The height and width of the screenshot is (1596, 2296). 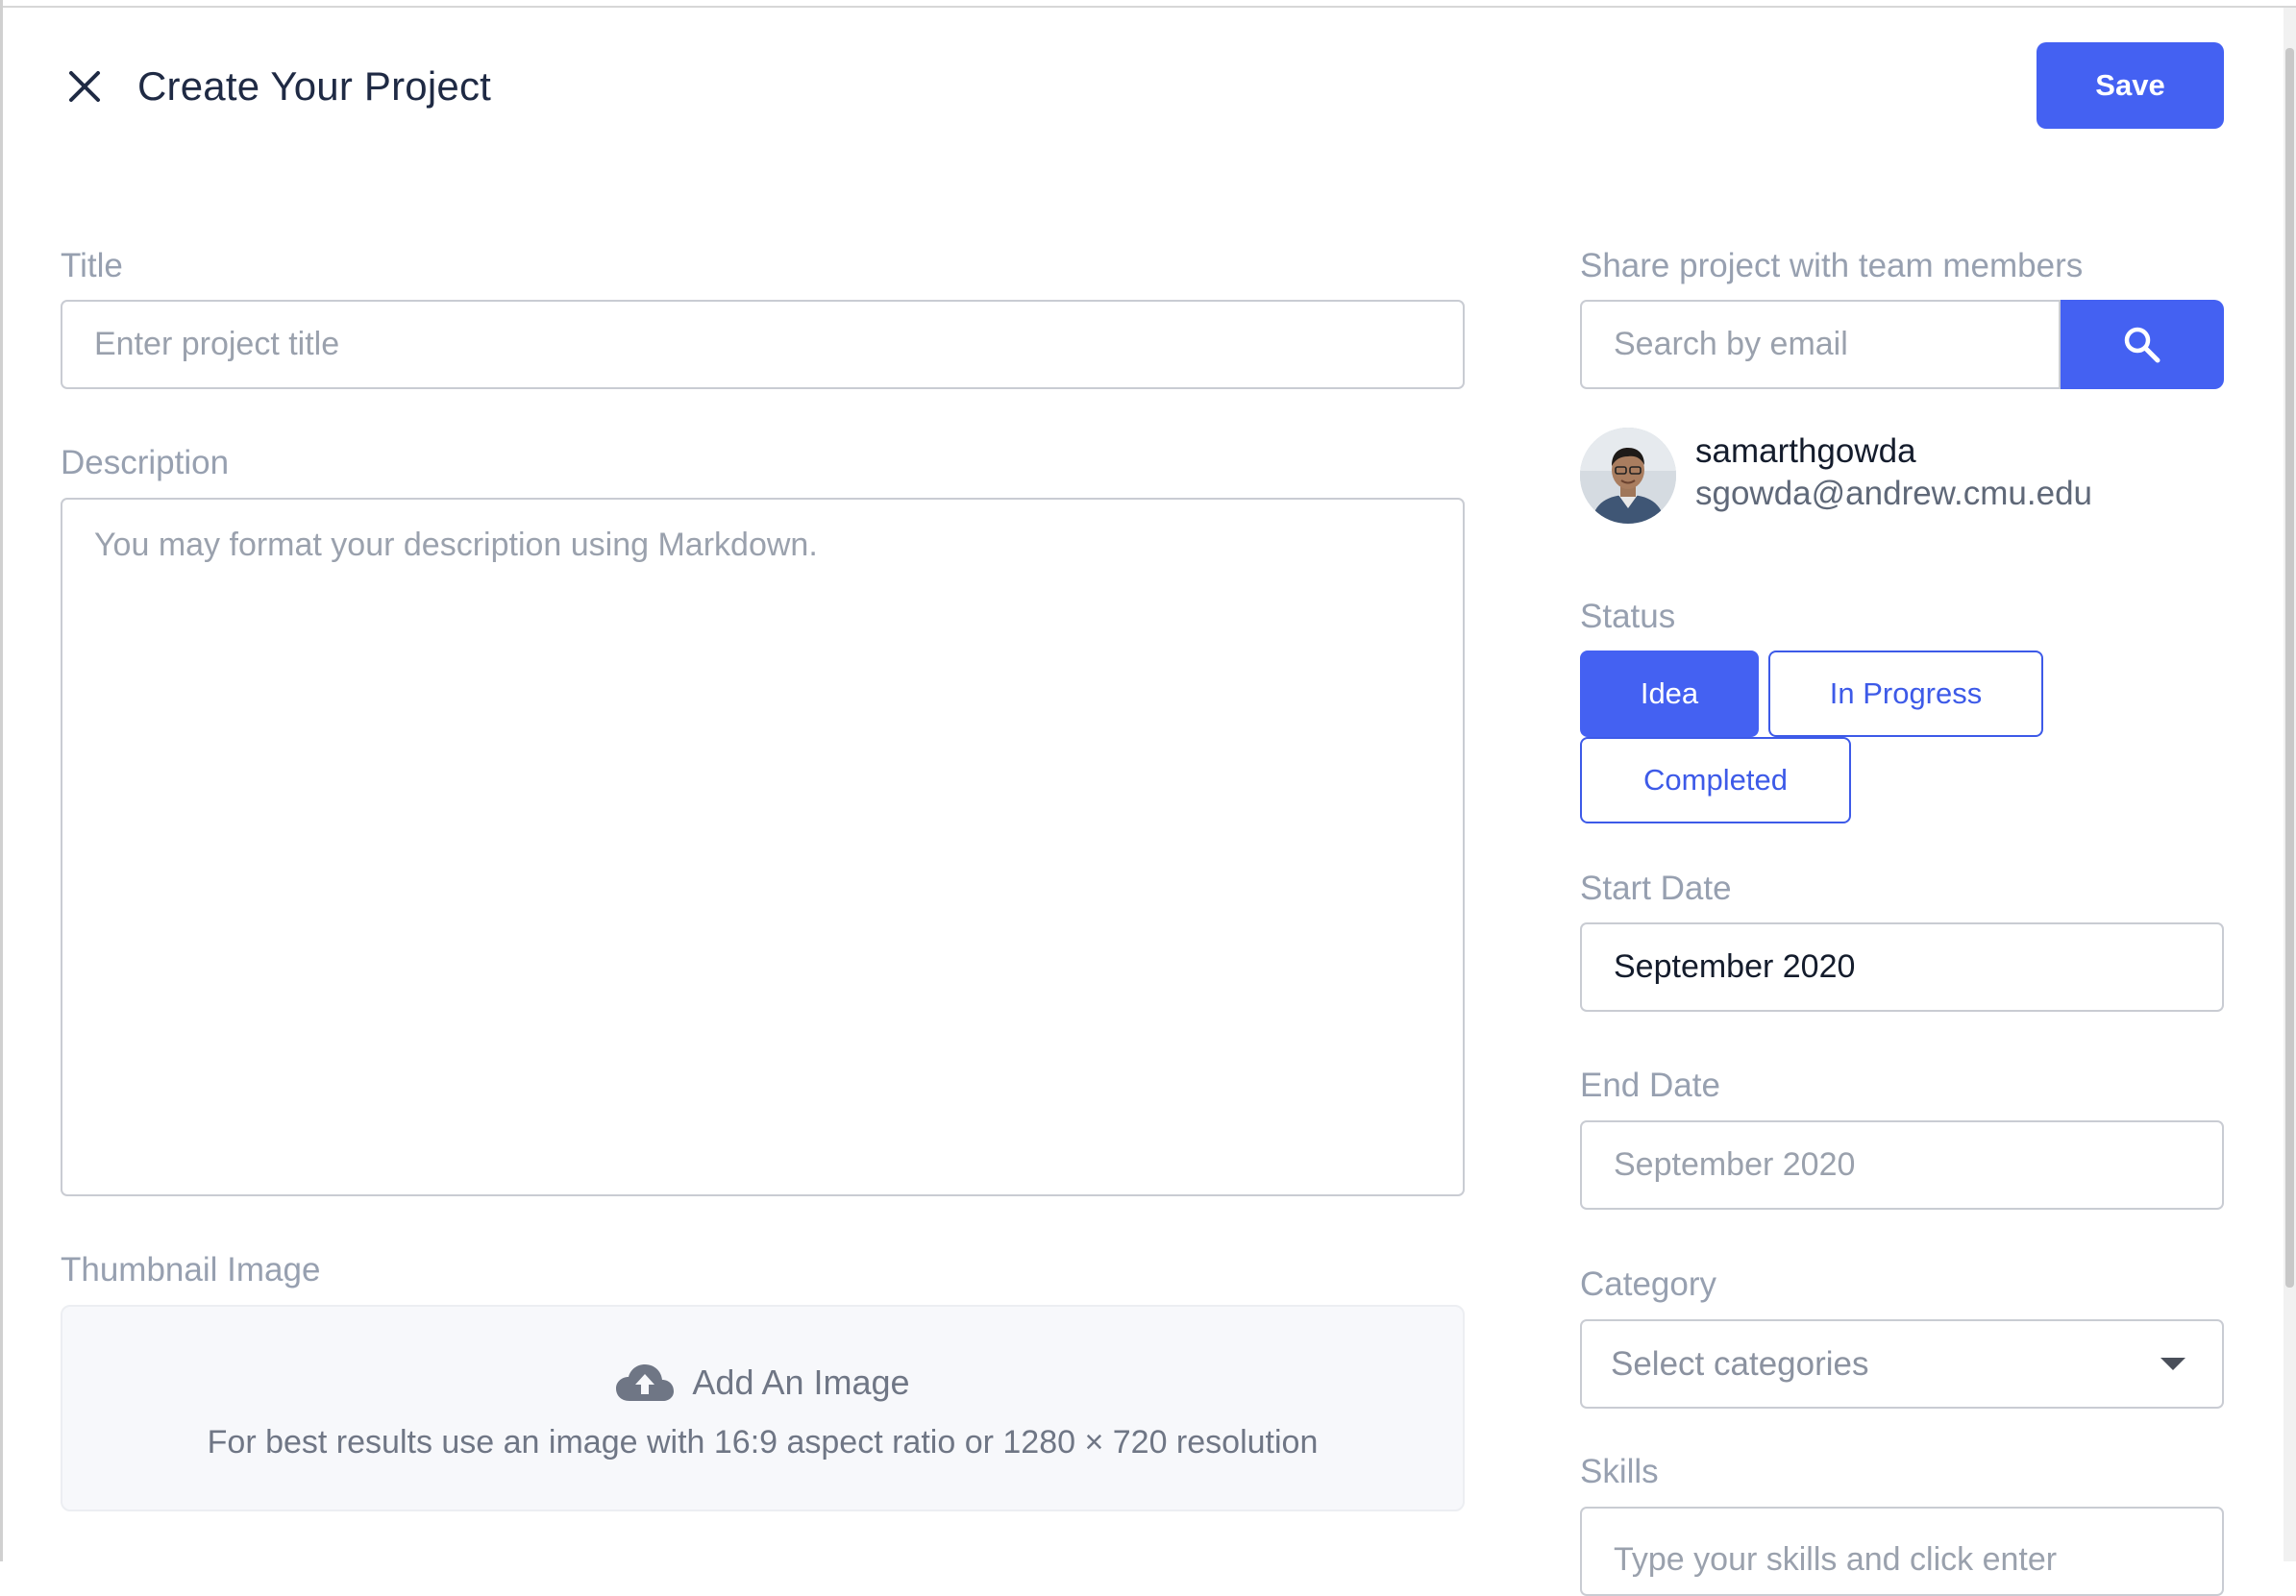 I want to click on close-button, so click(x=84, y=86).